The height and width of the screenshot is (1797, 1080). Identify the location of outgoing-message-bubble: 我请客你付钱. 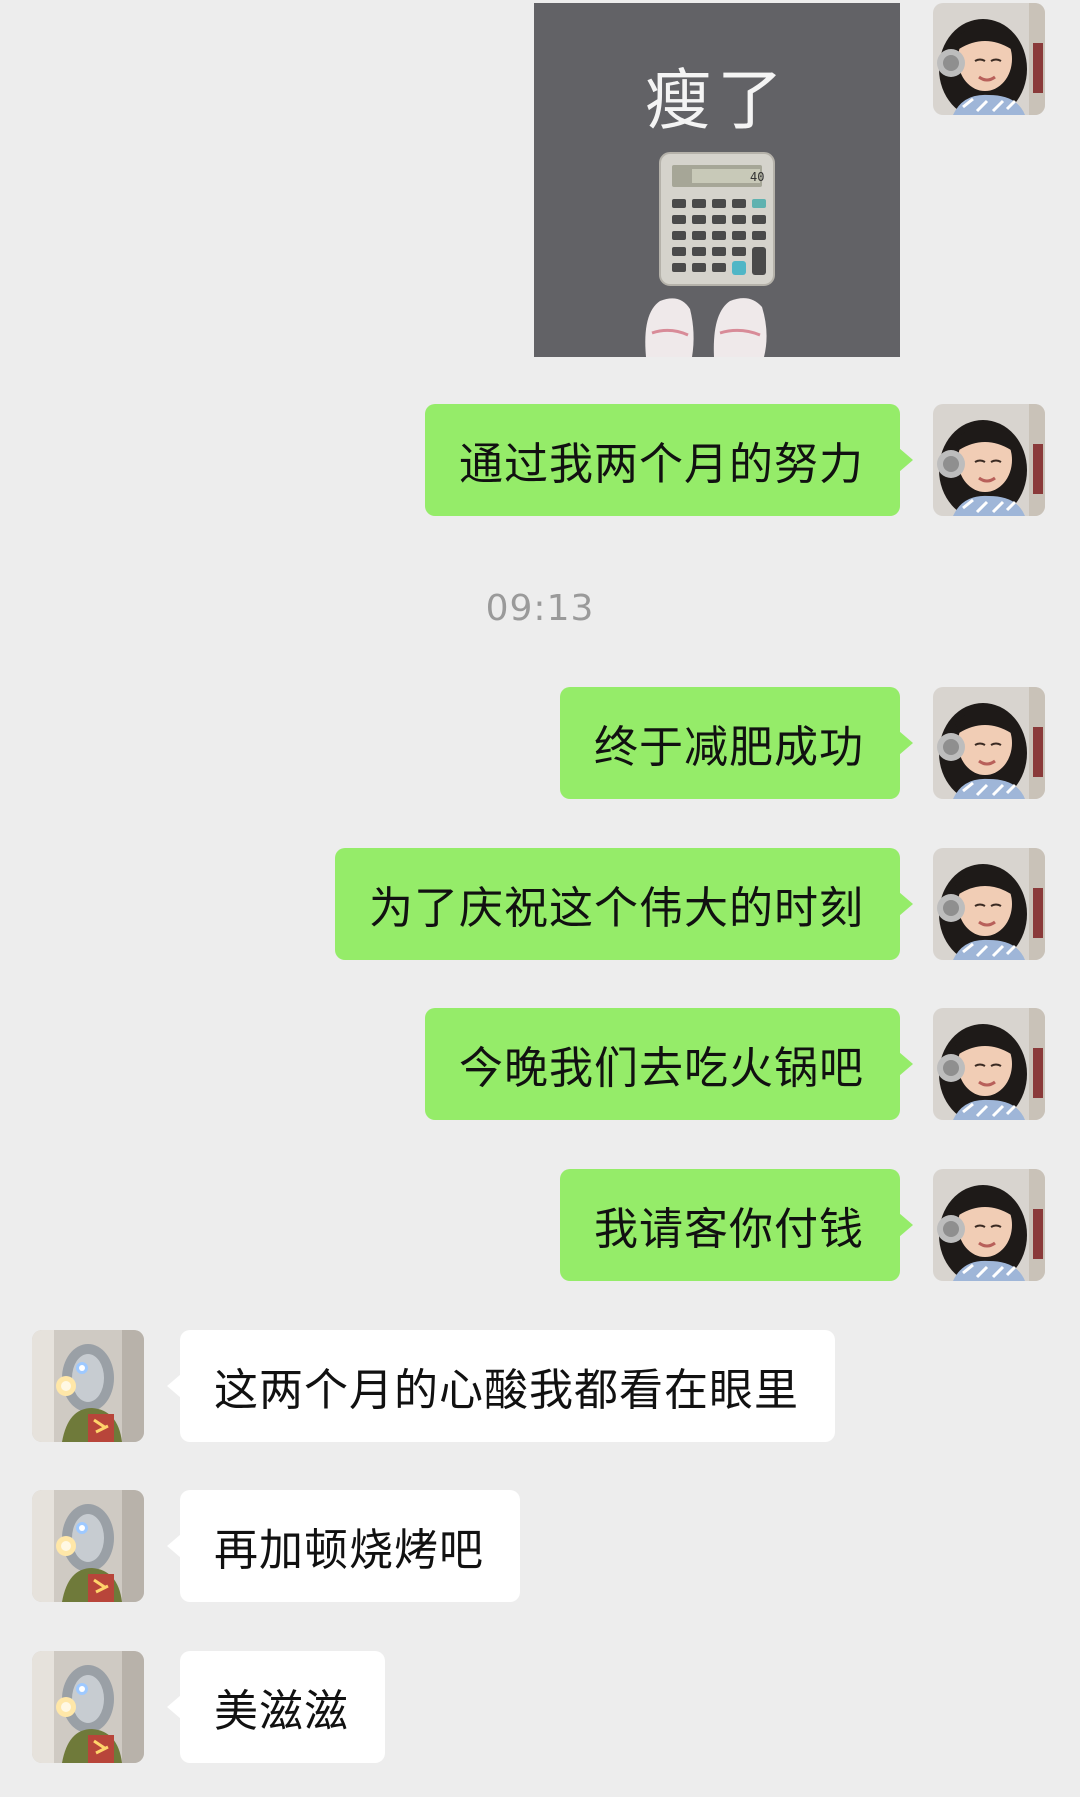
(736, 1225).